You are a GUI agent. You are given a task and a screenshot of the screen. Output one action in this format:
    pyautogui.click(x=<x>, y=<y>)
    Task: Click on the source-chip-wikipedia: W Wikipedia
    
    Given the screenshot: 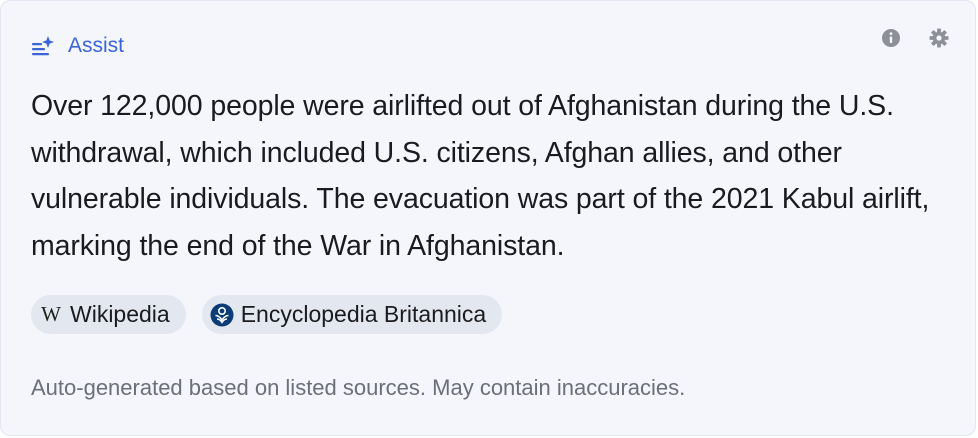 What is the action you would take?
    pyautogui.click(x=108, y=314)
    